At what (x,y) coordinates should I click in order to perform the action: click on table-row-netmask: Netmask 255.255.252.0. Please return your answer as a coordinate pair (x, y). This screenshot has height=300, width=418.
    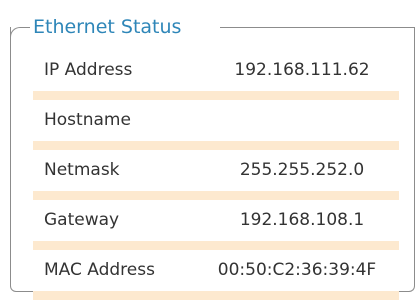
    Looking at the image, I should click on (216, 175).